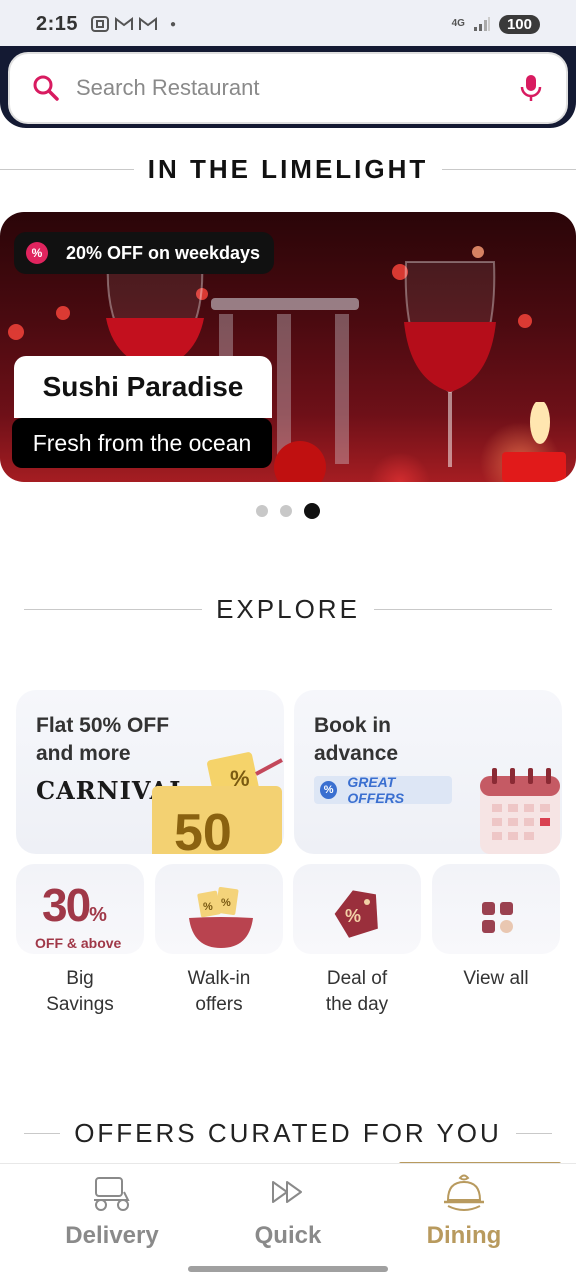  I want to click on deal-of-the-day-tile: %, so click(357, 909).